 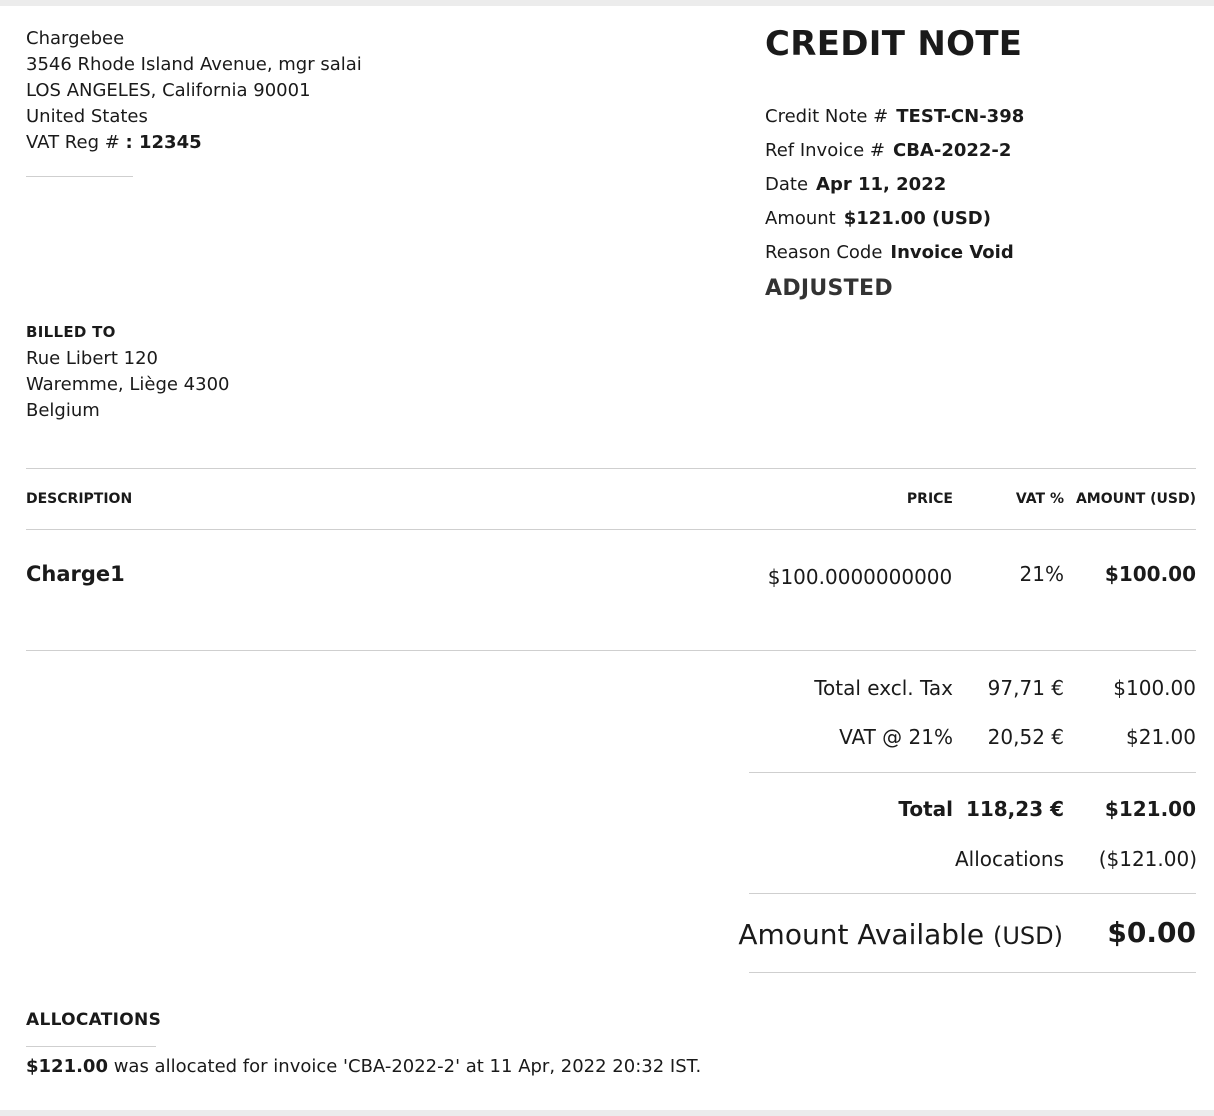 What do you see at coordinates (800, 218) in the screenshot?
I see `meta-label: Amount` at bounding box center [800, 218].